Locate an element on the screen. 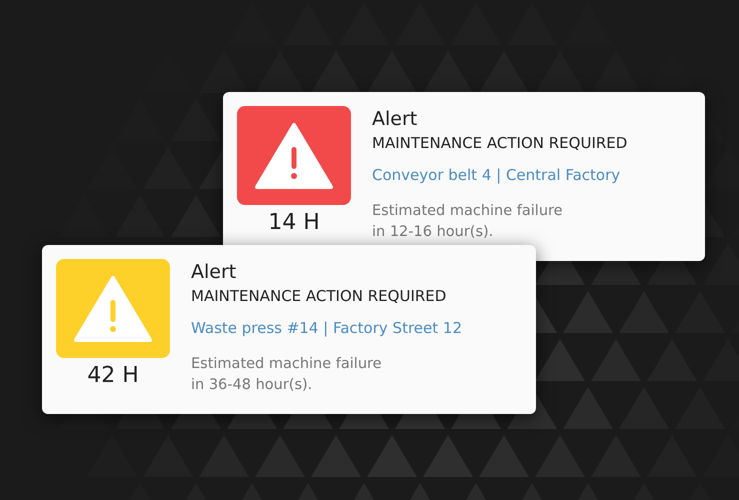 The image size is (739, 500). failure-message: Estimated machine failure in 12-16 hour(s). is located at coordinates (468, 222).